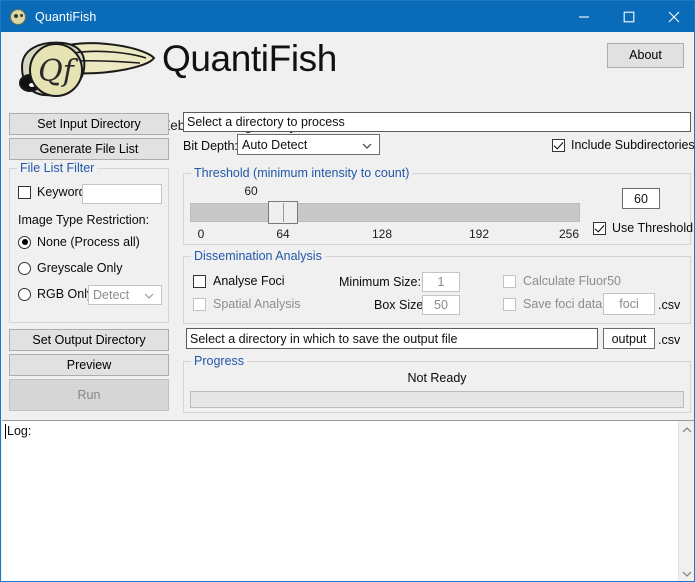 The image size is (695, 582). Describe the element at coordinates (249, 281) in the screenshot. I see `analyse-foci-label: Analyse Foci` at that location.